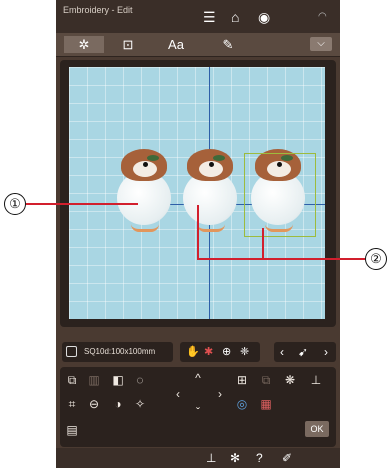 This screenshot has width=391, height=468. What do you see at coordinates (228, 44) in the screenshot?
I see `tab-draw: ✎` at bounding box center [228, 44].